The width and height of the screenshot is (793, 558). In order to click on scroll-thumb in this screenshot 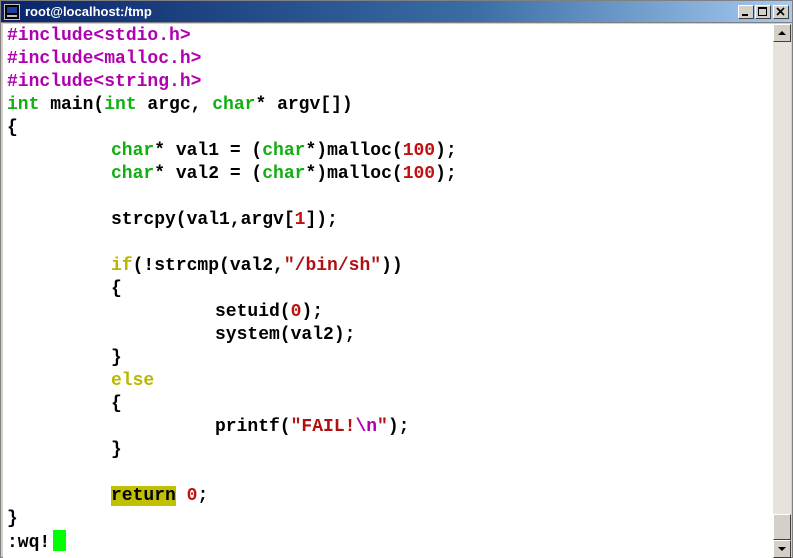, I will do `click(782, 527)`.